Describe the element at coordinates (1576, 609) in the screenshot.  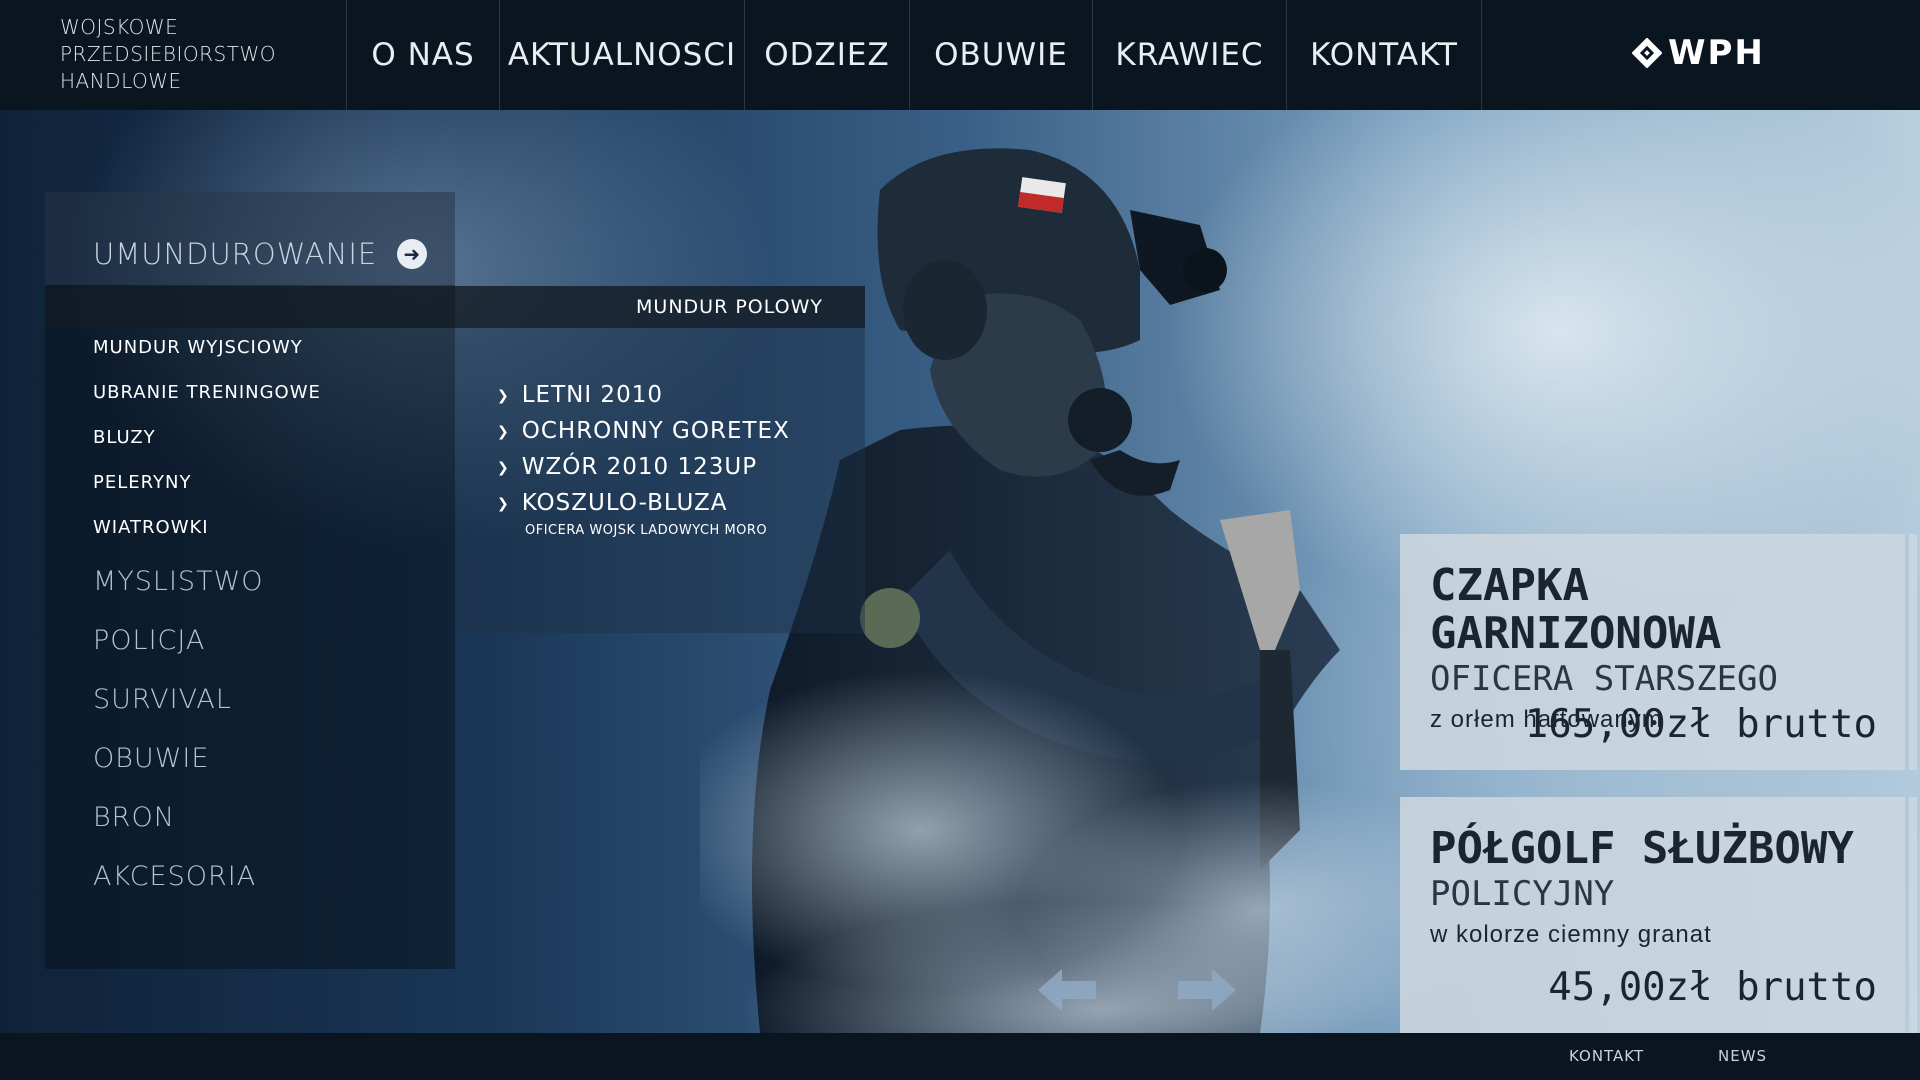
I see `product-title: CZAPKA GARNIZONOWA` at that location.